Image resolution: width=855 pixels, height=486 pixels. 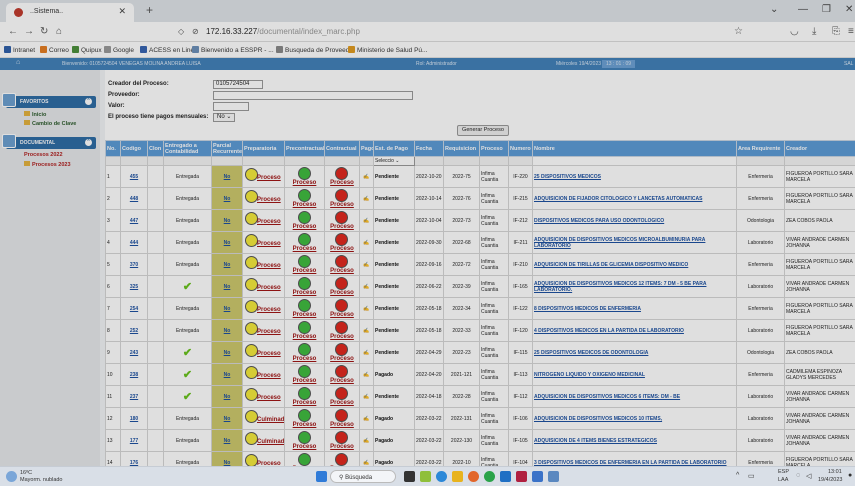 What do you see at coordinates (798, 475) in the screenshot?
I see `wifi-icon: ◌` at bounding box center [798, 475].